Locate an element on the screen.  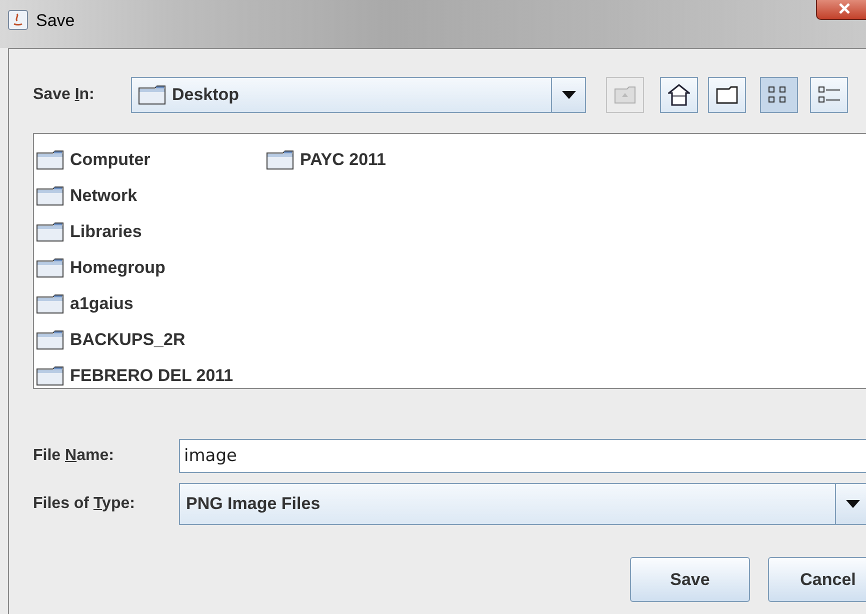
save-button: Save is located at coordinates (690, 579).